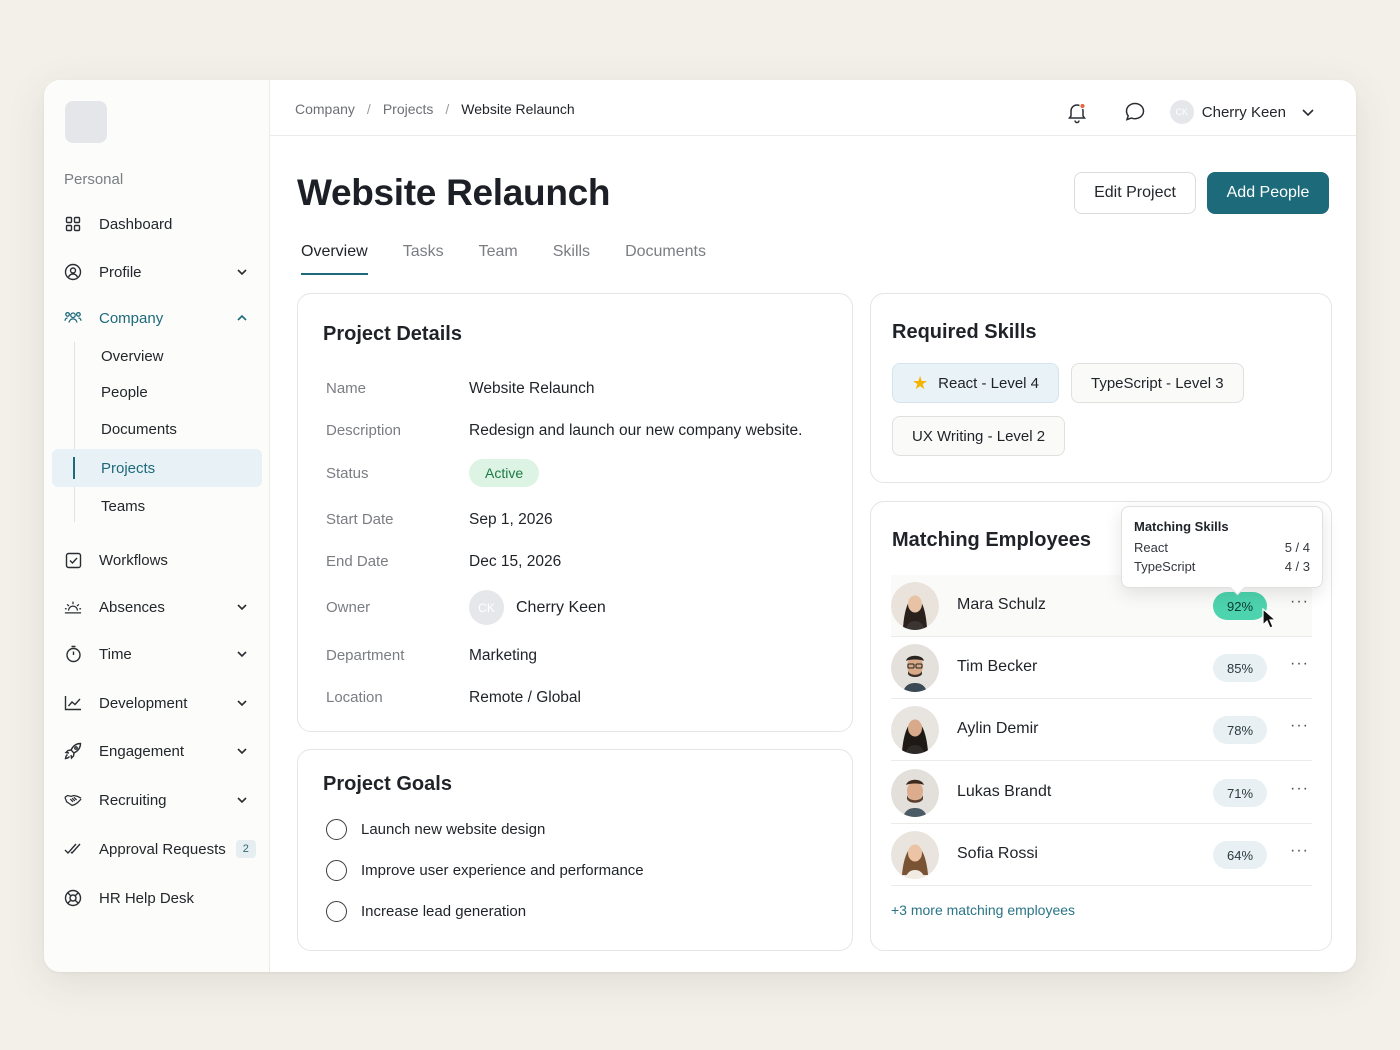 Image resolution: width=1400 pixels, height=1050 pixels. I want to click on tab-documents: Documents, so click(665, 259).